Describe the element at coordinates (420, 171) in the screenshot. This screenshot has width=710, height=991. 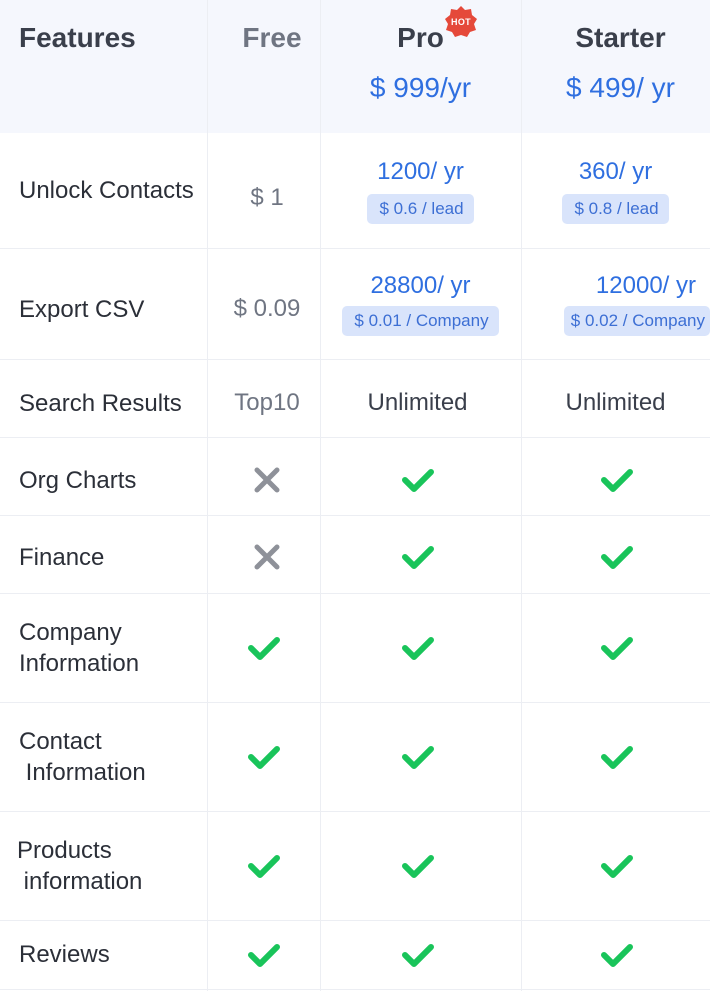
I see `pro-value: 1200/ yr` at that location.